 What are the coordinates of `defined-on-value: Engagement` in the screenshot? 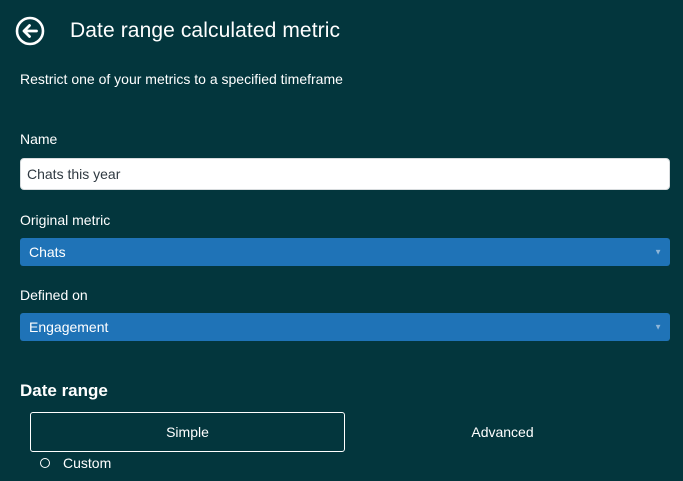 It's located at (69, 327).